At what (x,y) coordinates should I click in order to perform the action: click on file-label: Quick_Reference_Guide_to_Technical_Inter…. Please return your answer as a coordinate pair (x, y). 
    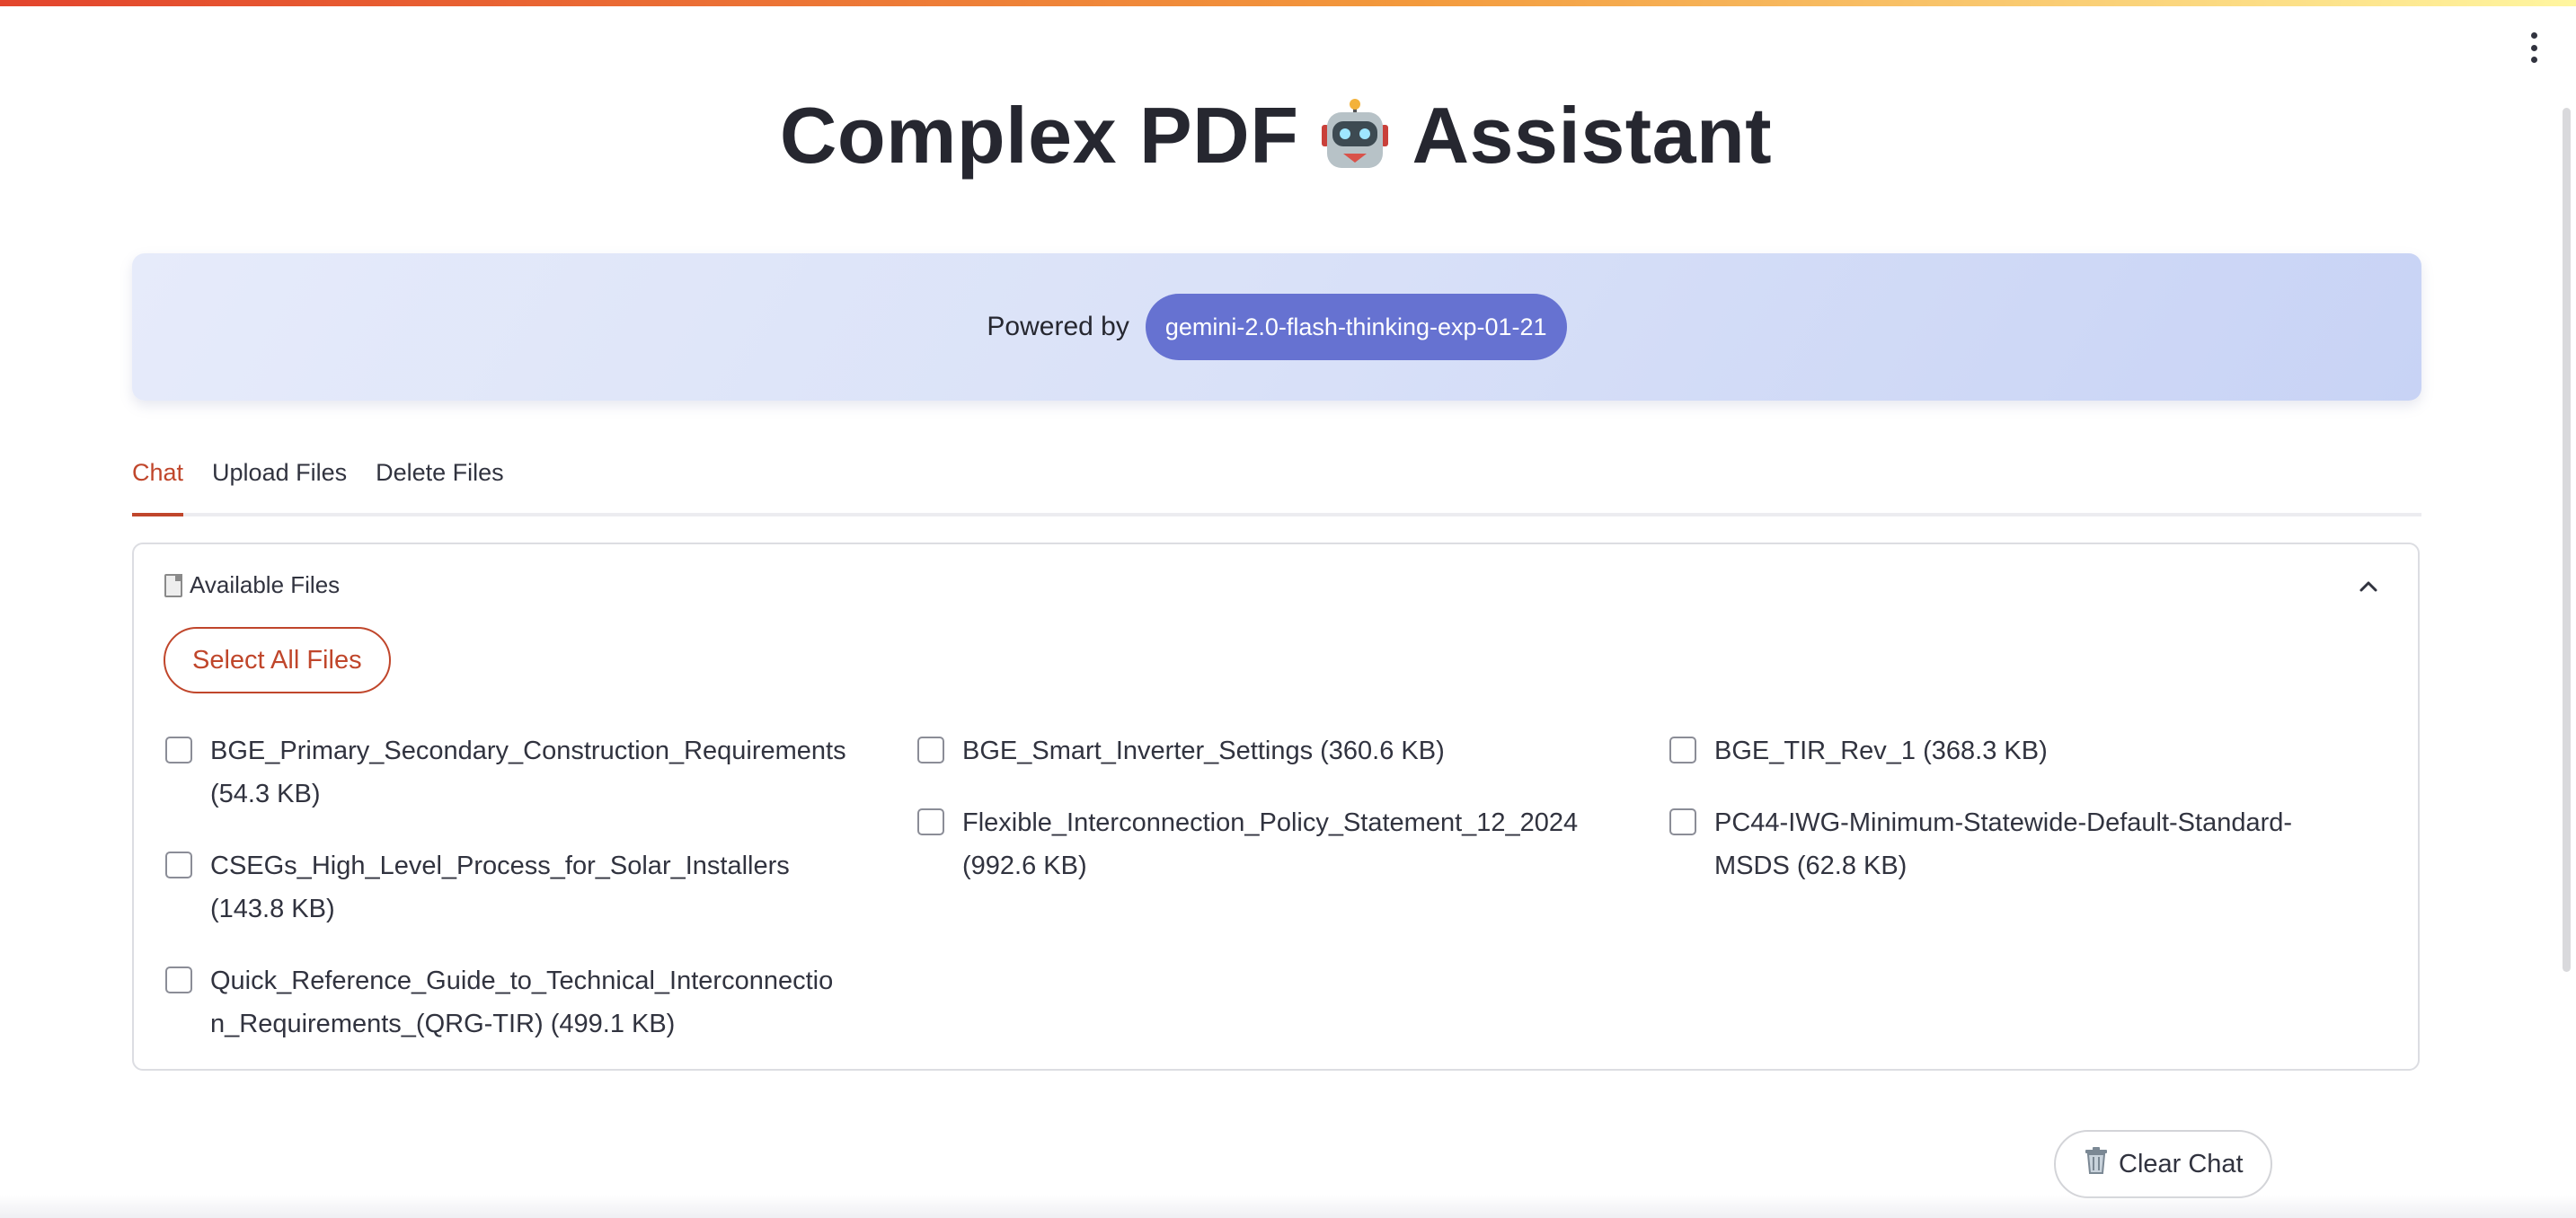
    Looking at the image, I should click on (522, 1002).